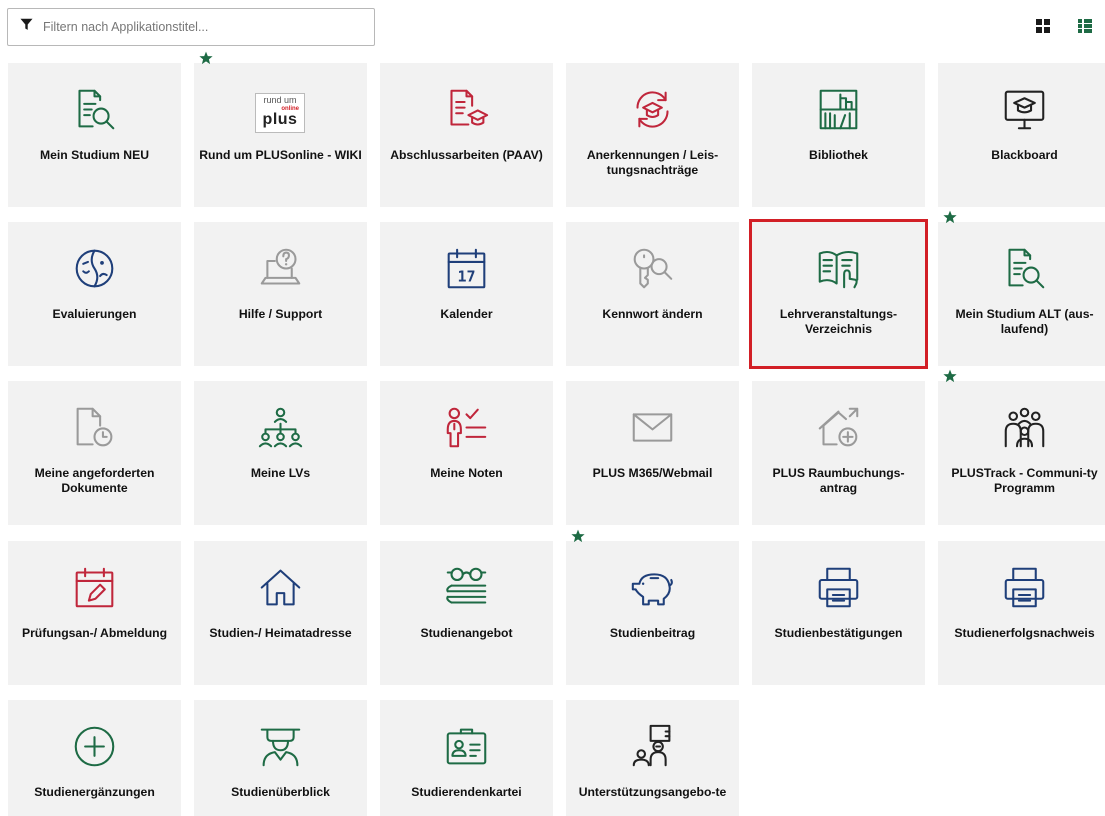  Describe the element at coordinates (466, 277) in the screenshot. I see `calendar-day: 17` at that location.